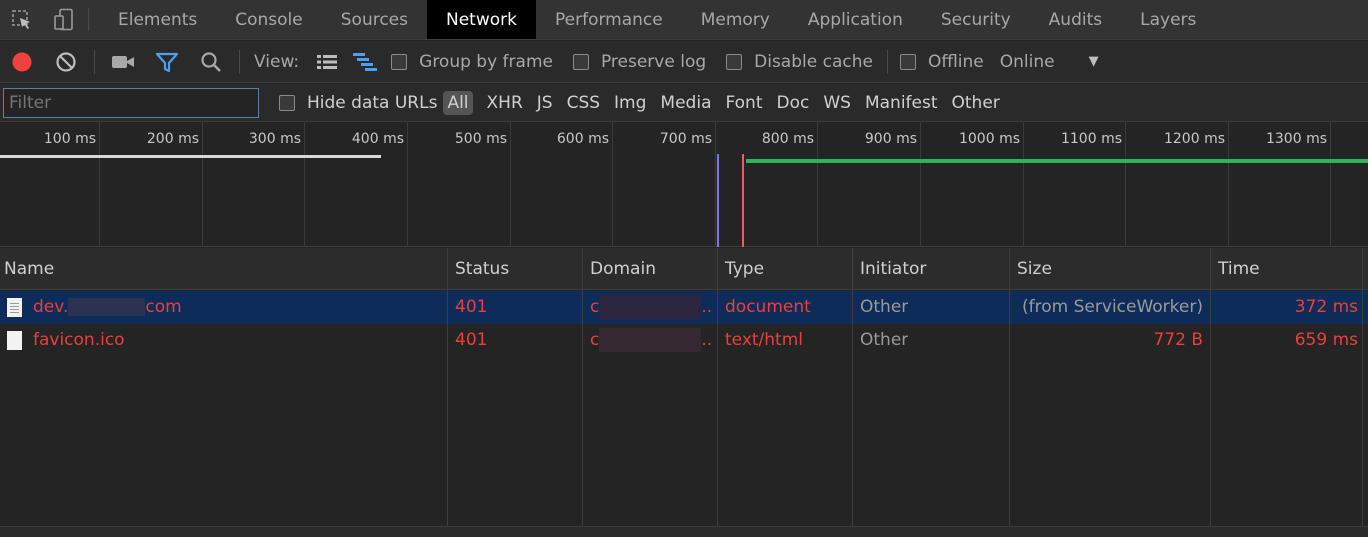 This screenshot has width=1368, height=537. I want to click on column-header-size: Size, so click(1032, 269).